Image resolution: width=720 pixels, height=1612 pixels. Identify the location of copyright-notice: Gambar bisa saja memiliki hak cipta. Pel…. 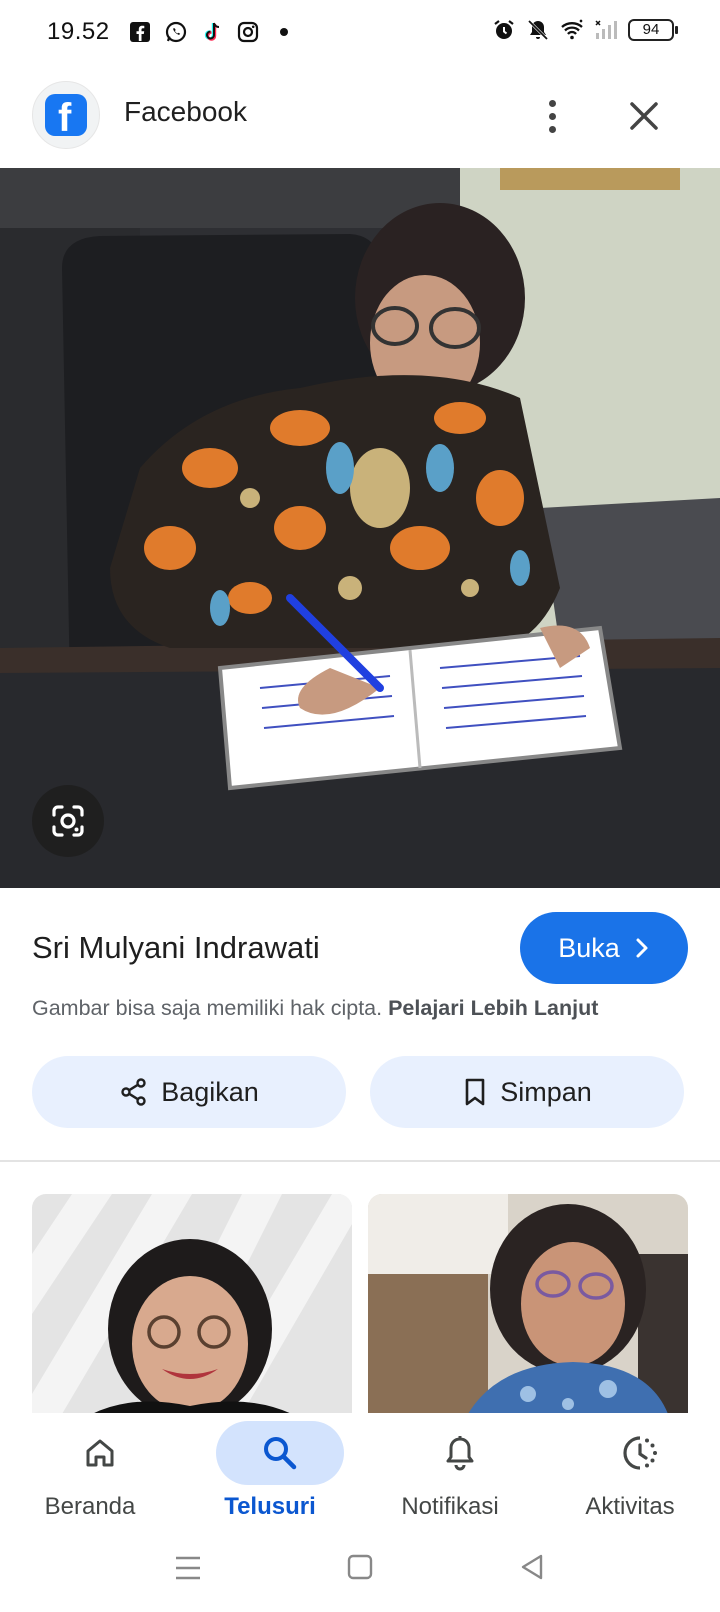
(315, 1008).